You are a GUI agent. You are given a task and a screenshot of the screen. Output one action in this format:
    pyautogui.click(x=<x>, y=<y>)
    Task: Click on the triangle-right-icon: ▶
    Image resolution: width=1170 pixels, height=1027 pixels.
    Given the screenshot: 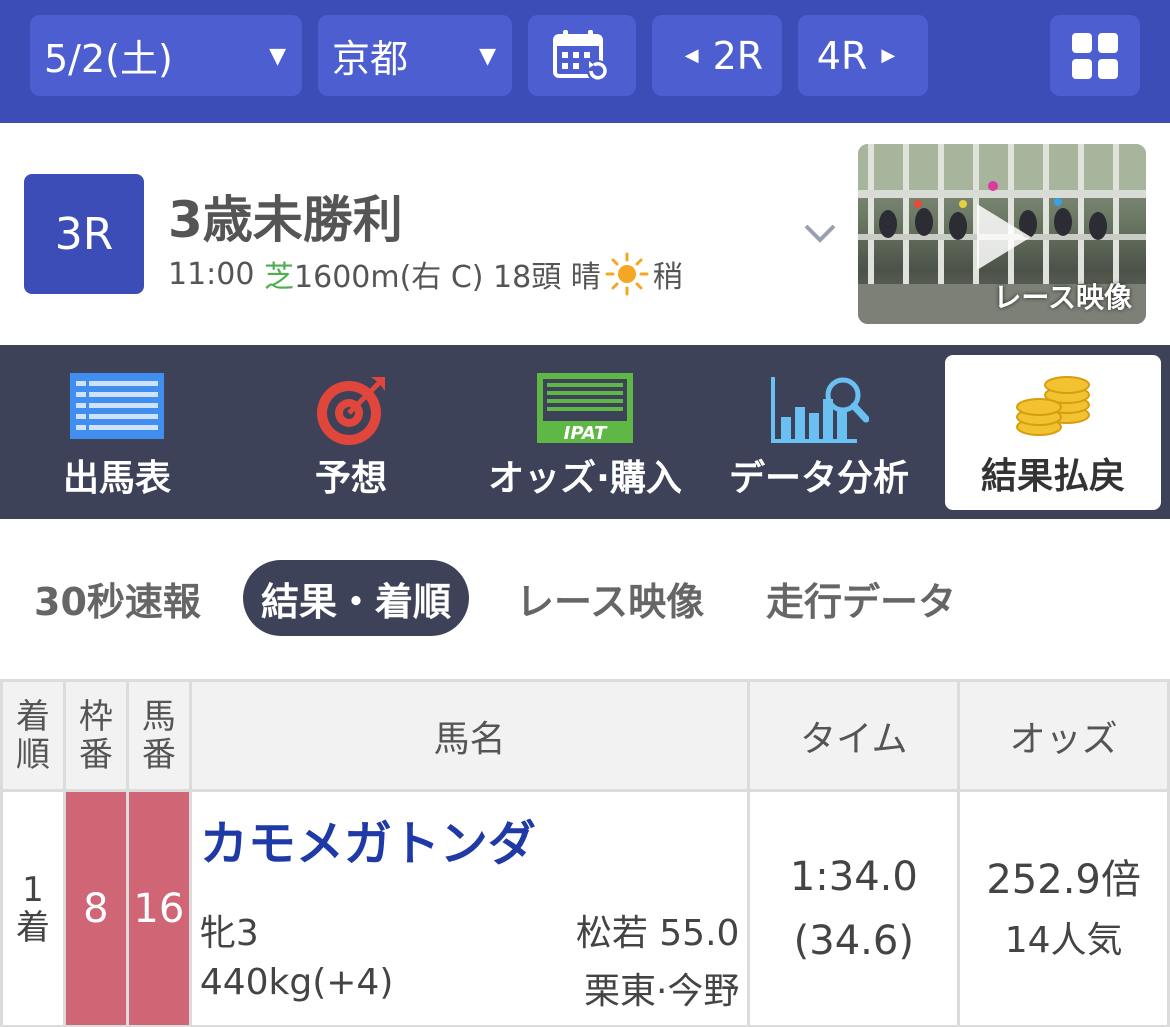 What is the action you would take?
    pyautogui.click(x=888, y=55)
    